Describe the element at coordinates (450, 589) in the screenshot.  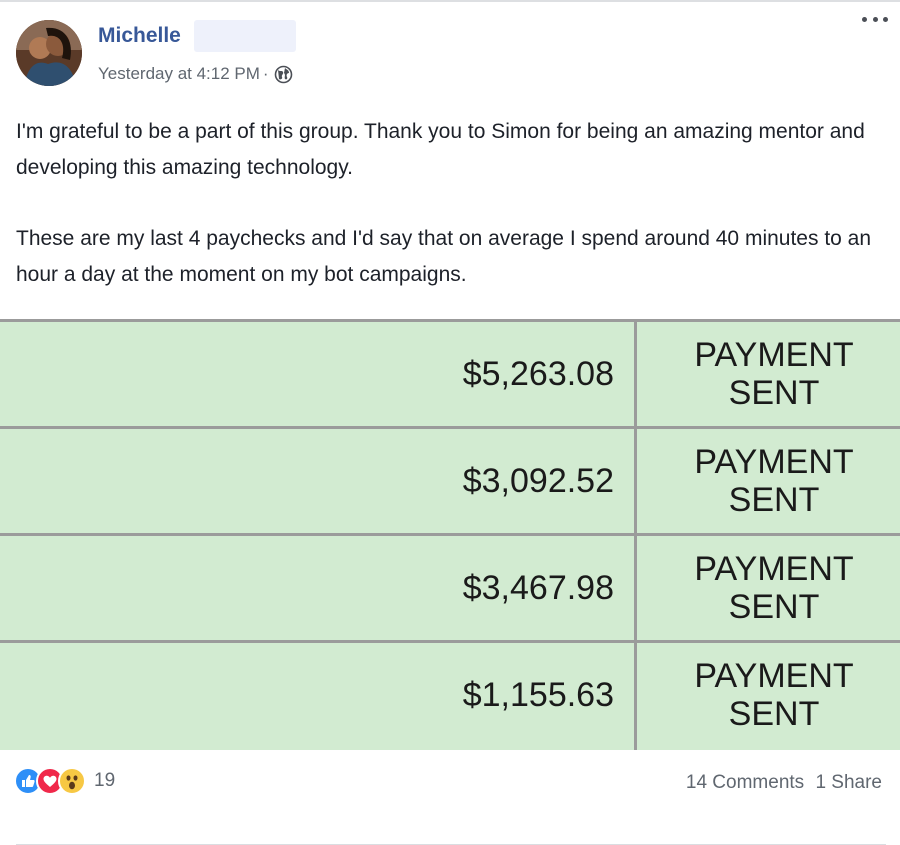
I see `table-row: $3,467.98 PAYMENT SENT` at that location.